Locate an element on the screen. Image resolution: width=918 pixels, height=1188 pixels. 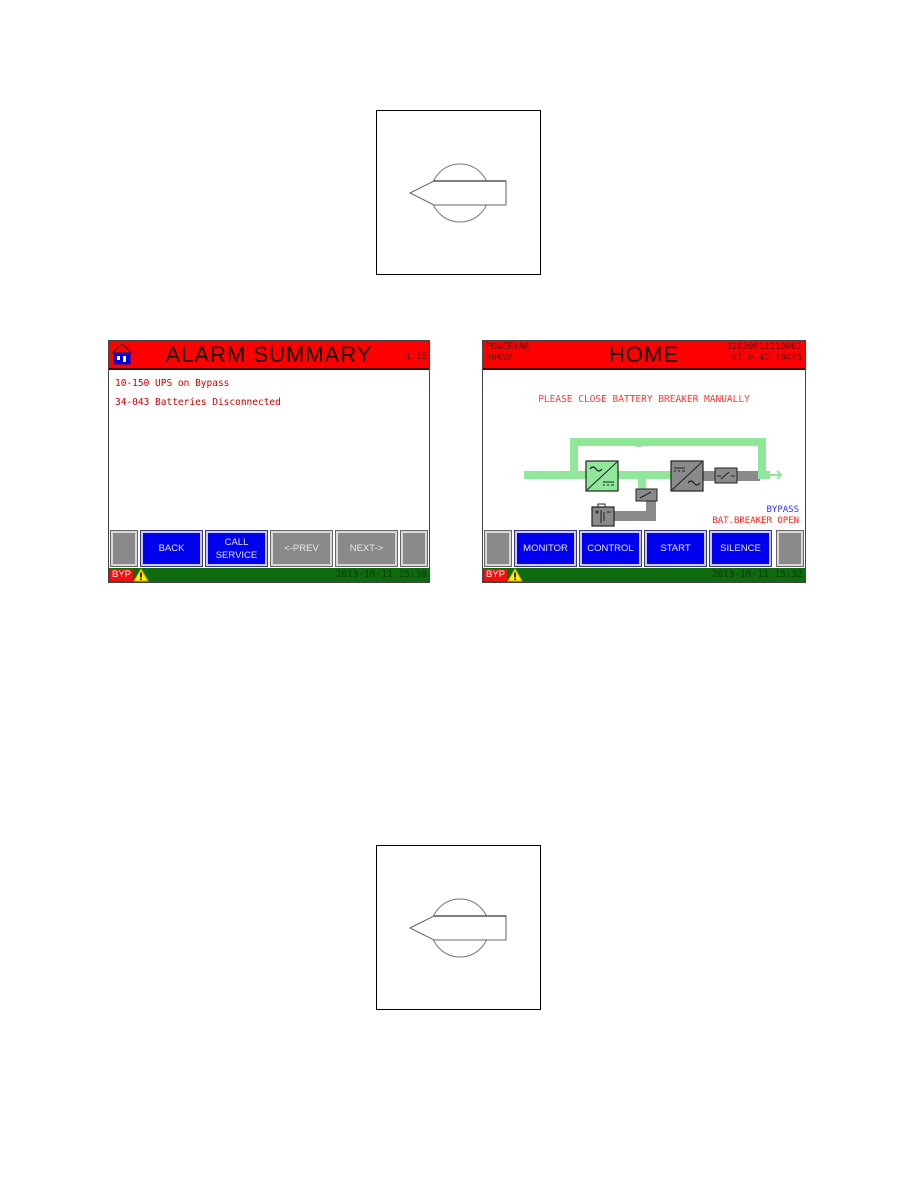
call-service-button: CALL SERVICE is located at coordinates (236, 548).